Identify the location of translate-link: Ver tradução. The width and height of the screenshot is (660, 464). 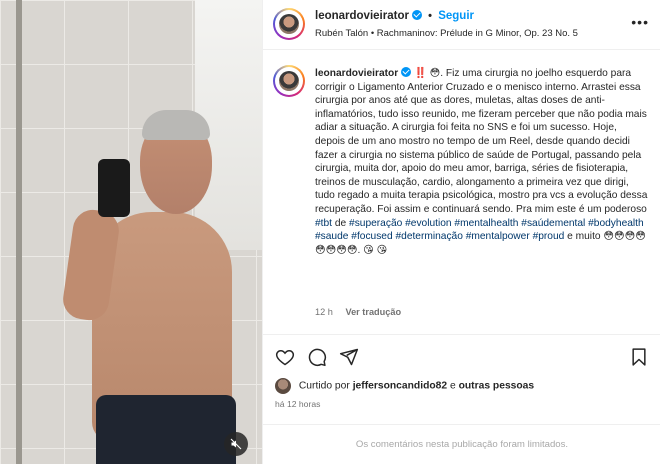
(373, 312).